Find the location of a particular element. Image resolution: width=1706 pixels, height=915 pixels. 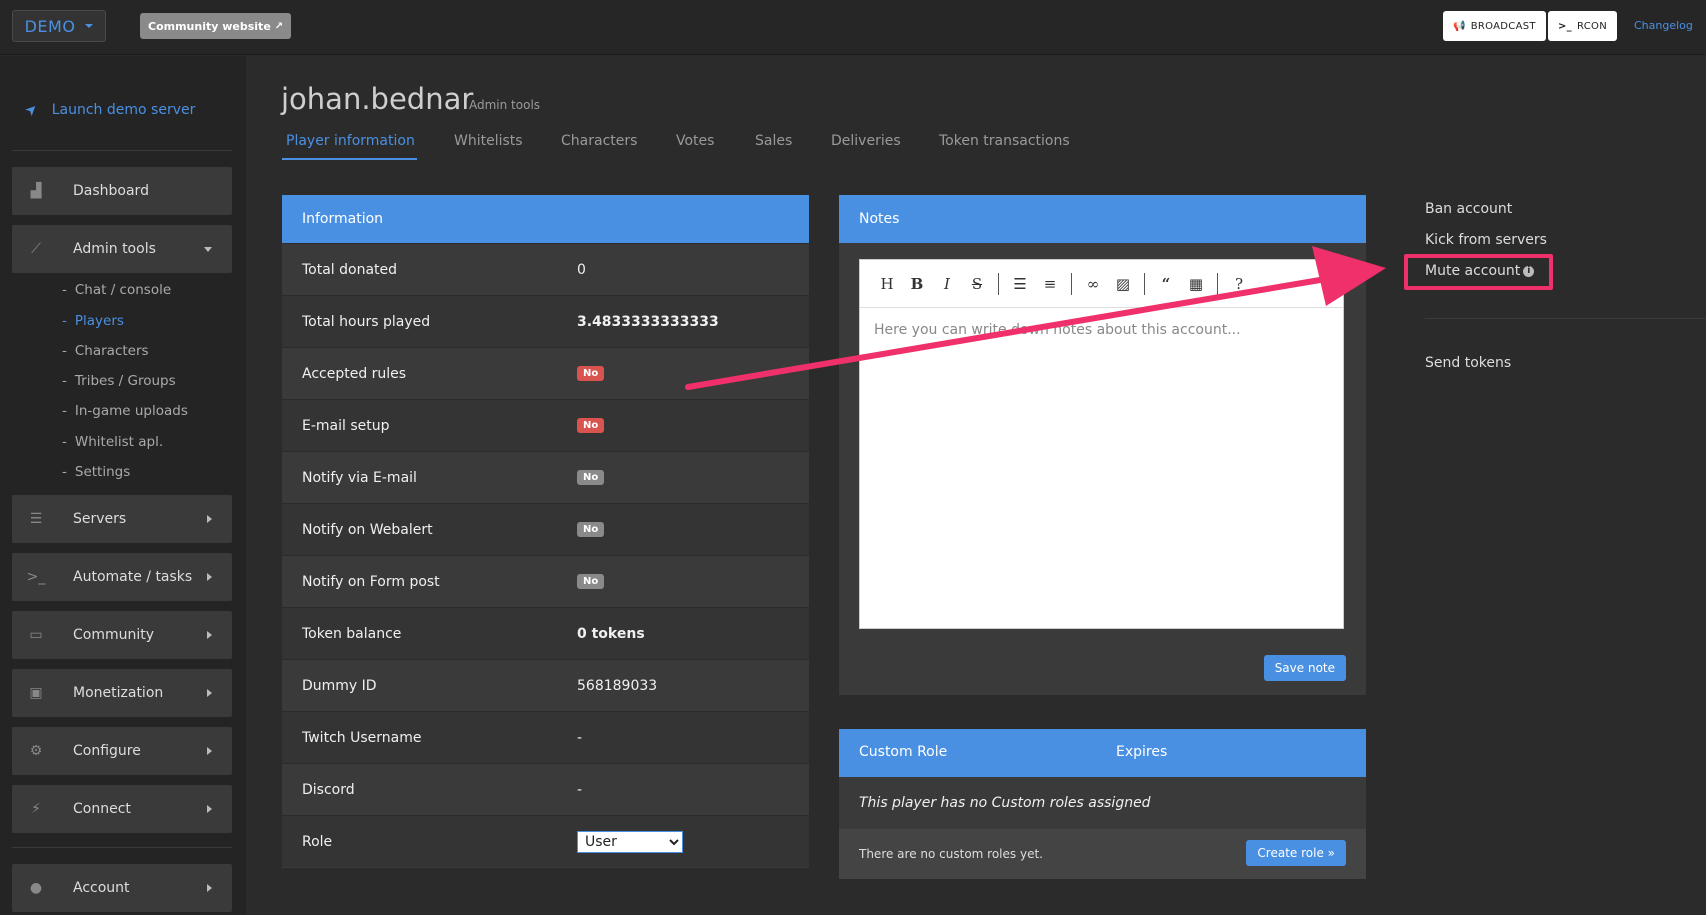

table-row: Notify on Form post No is located at coordinates (545, 581).